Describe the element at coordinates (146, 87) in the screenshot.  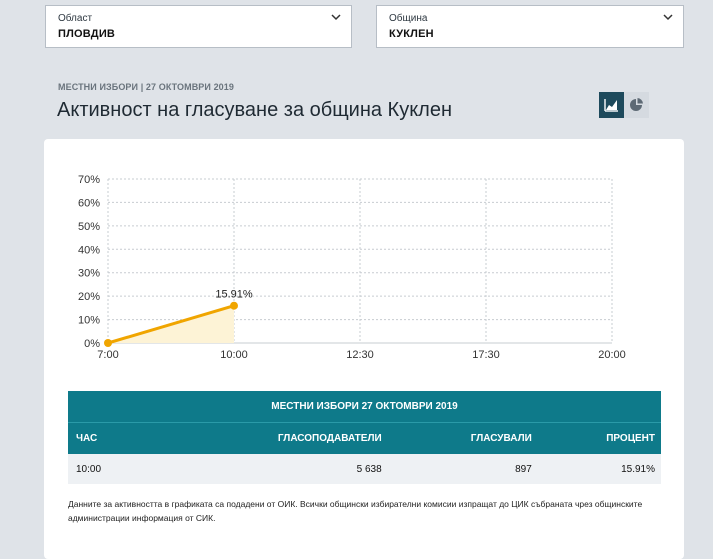
I see `election-kicker: МЕСТНИ ИЗБОРИ | 27 ОКТОМВРИ 2019` at that location.